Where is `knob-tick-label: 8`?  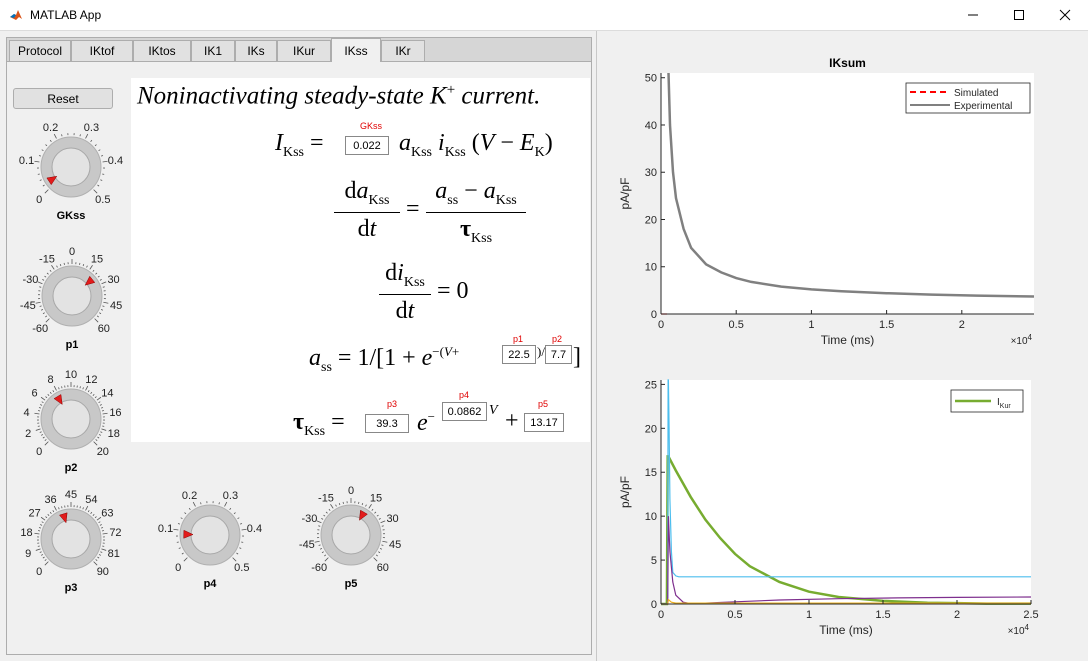 knob-tick-label: 8 is located at coordinates (51, 380).